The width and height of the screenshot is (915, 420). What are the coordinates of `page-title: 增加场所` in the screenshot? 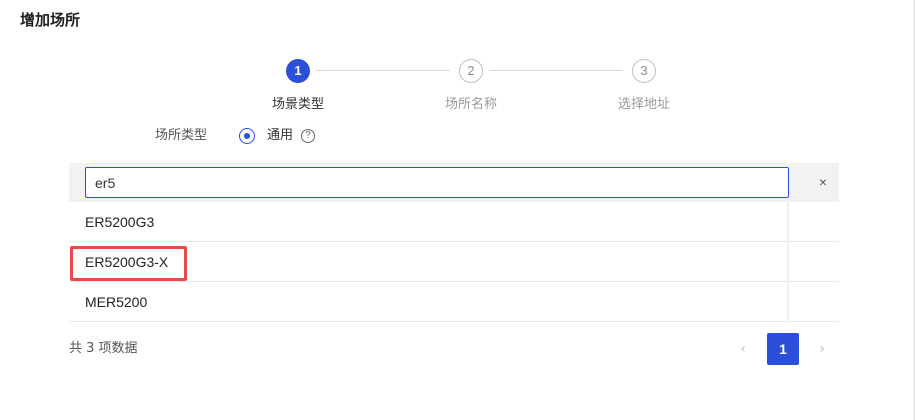 It's located at (50, 20).